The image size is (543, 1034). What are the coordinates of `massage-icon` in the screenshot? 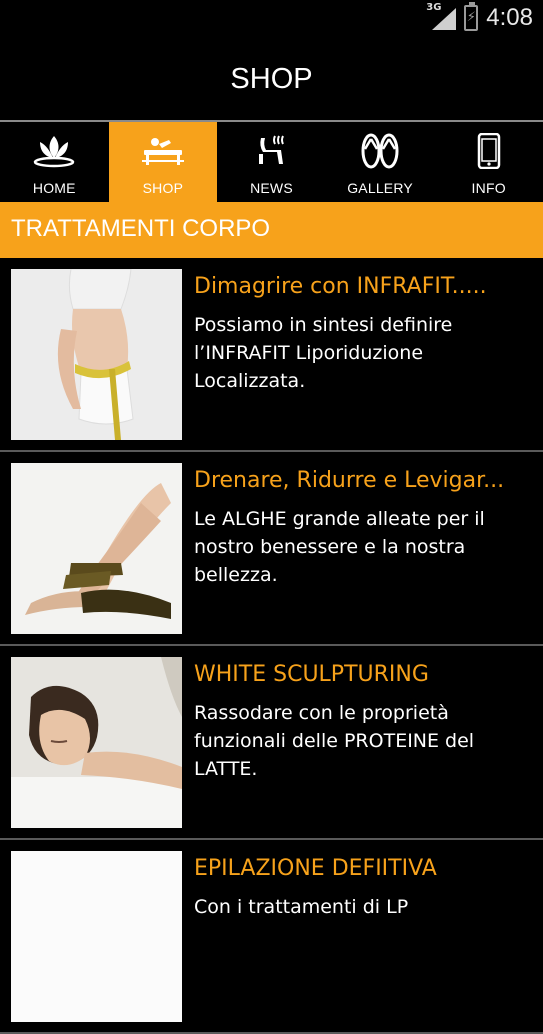 It's located at (163, 151).